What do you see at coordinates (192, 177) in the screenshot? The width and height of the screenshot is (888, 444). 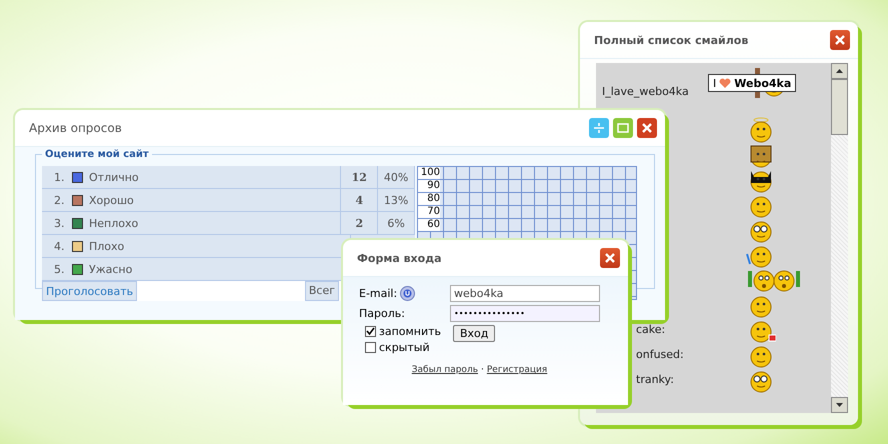 I see `option-cell: 1. Отлично` at bounding box center [192, 177].